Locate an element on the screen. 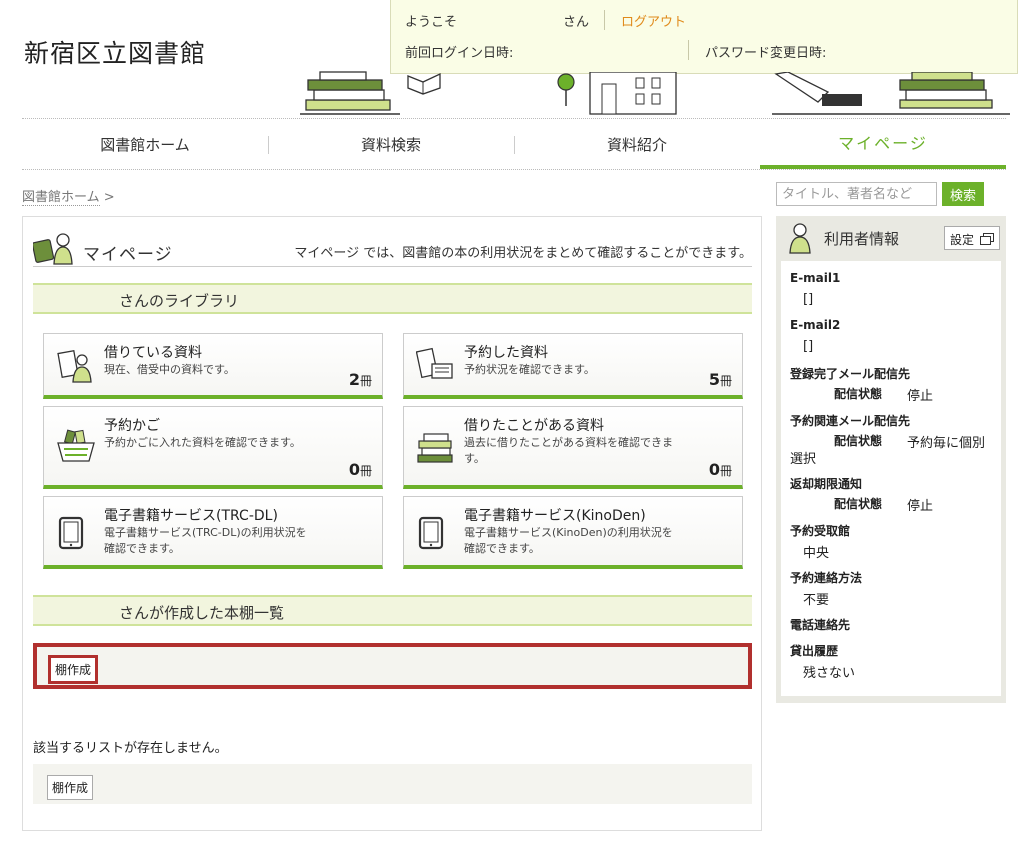 This screenshot has height=858, width=1036. card-description: 現在、借受中の資料です。 is located at coordinates (169, 369).